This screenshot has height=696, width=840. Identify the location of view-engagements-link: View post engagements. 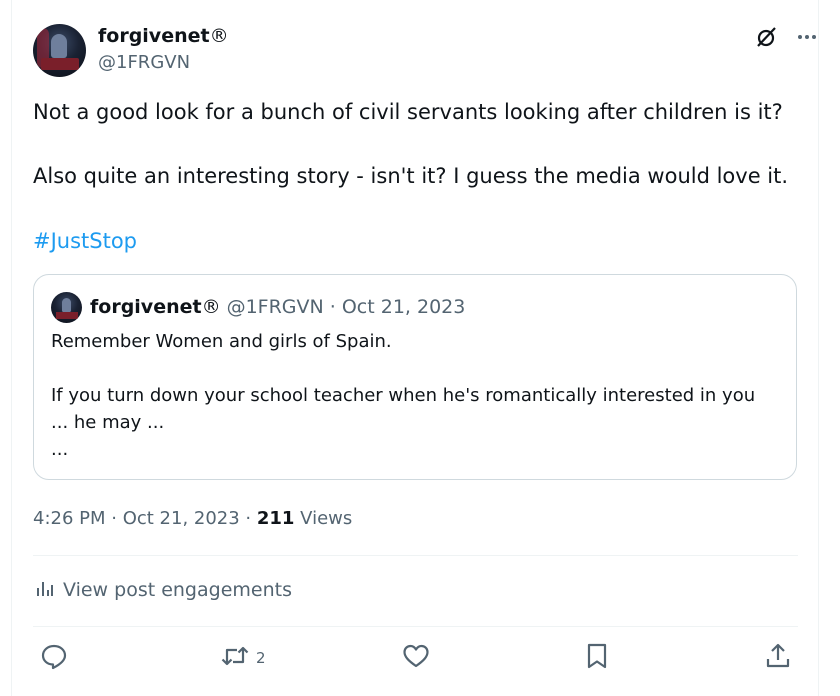
(163, 590).